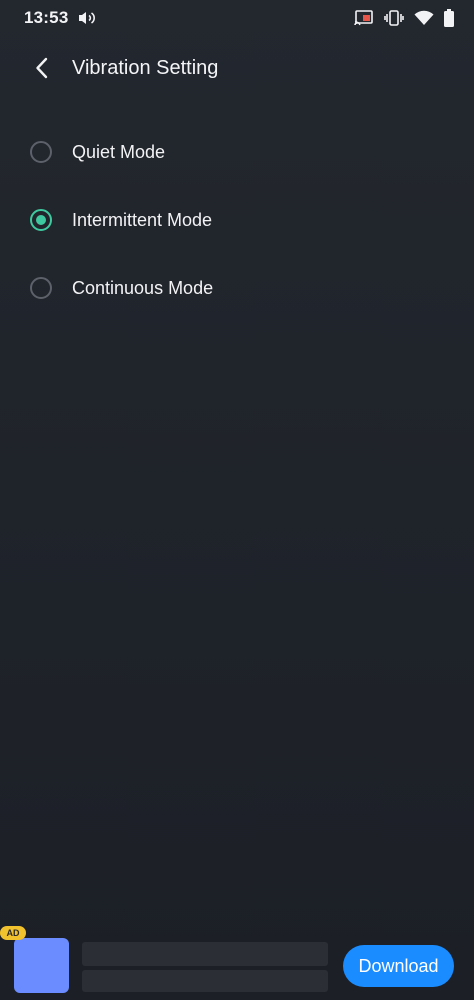 This screenshot has height=1000, width=474. I want to click on ad-title-placeholder, so click(205, 954).